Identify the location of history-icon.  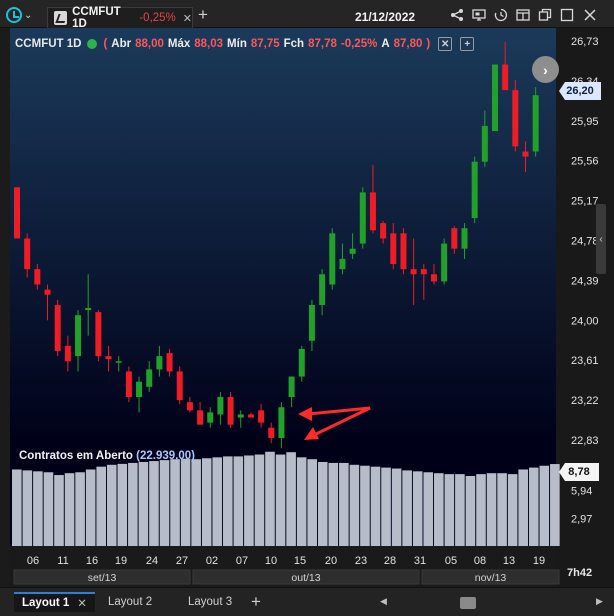
(501, 15).